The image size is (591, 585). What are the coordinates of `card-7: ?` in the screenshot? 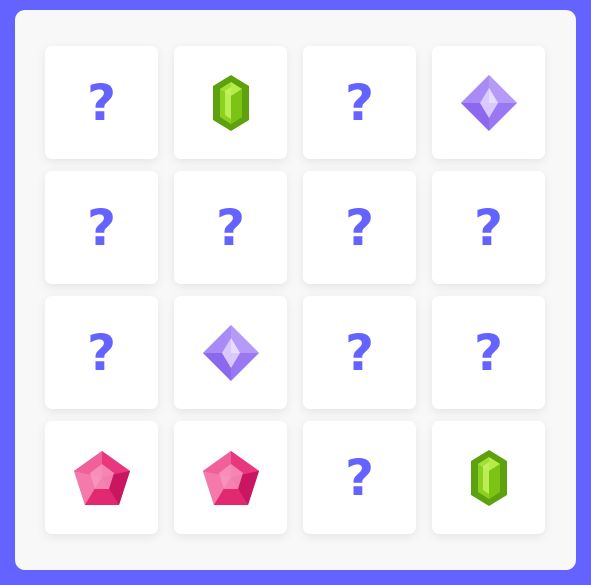 It's located at (359, 227).